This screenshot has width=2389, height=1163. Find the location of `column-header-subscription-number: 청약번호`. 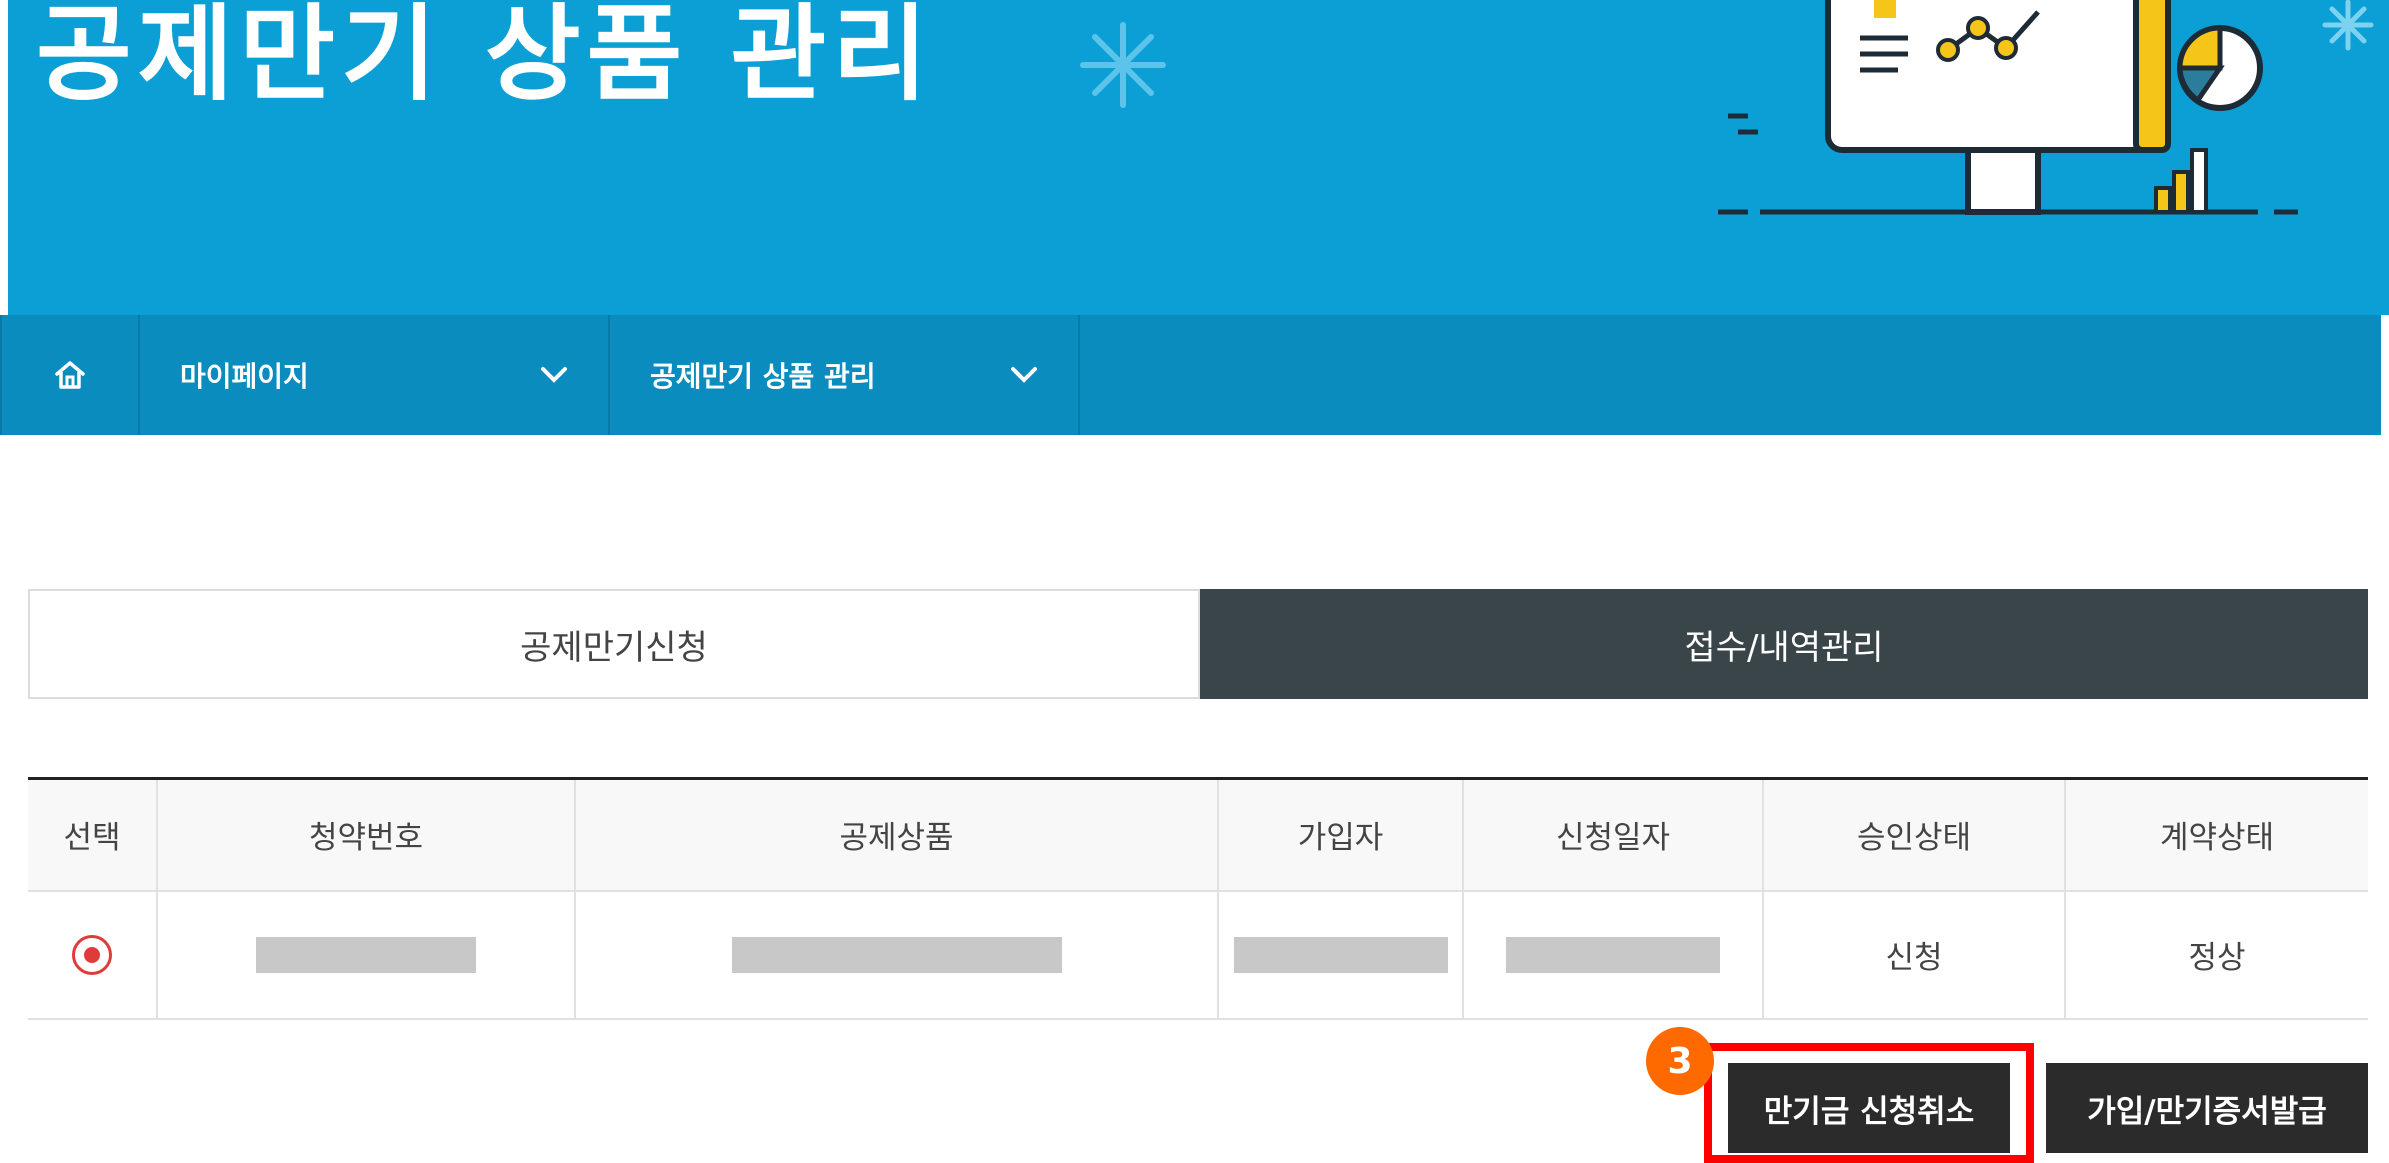

column-header-subscription-number: 청약번호 is located at coordinates (365, 835).